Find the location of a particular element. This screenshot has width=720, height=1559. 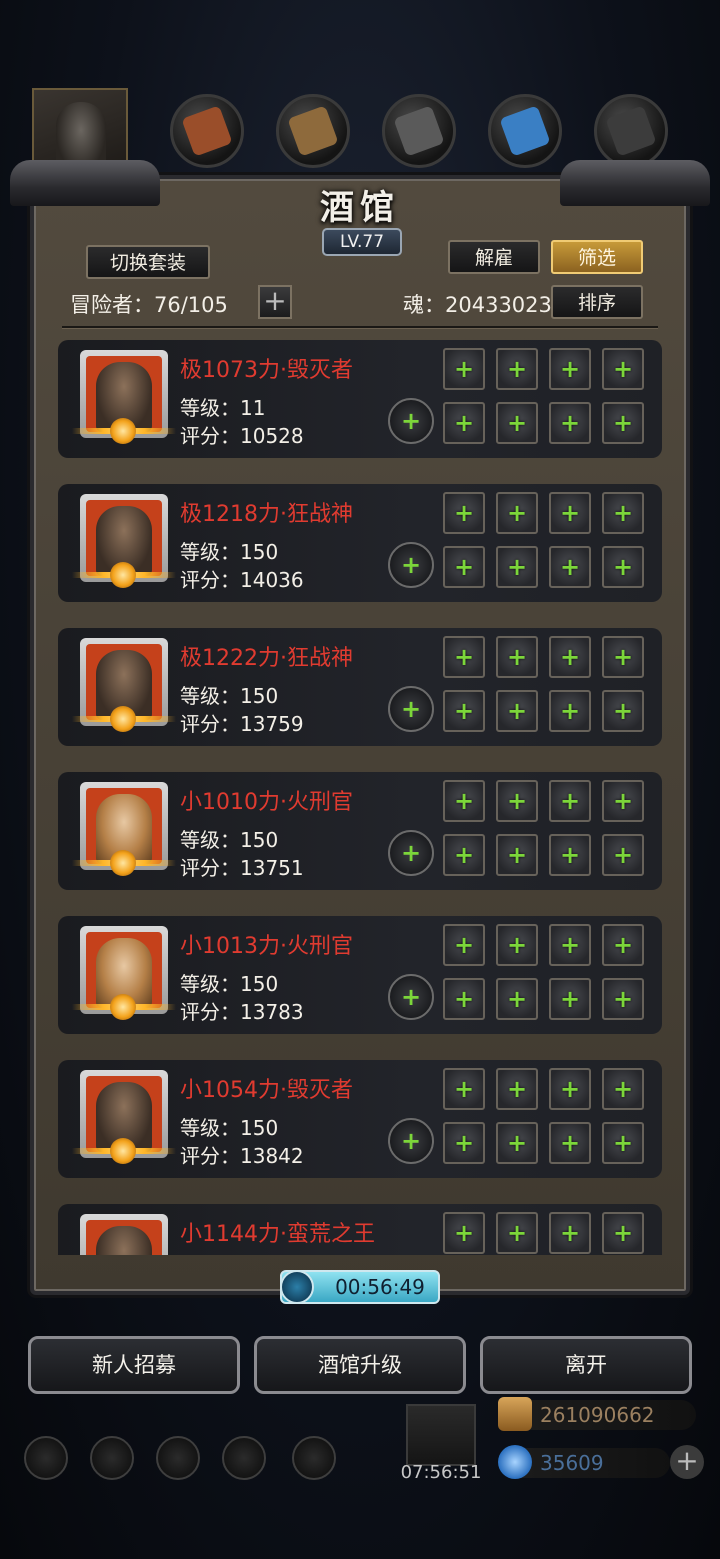

dismiss-button: 解雇 is located at coordinates (494, 257).